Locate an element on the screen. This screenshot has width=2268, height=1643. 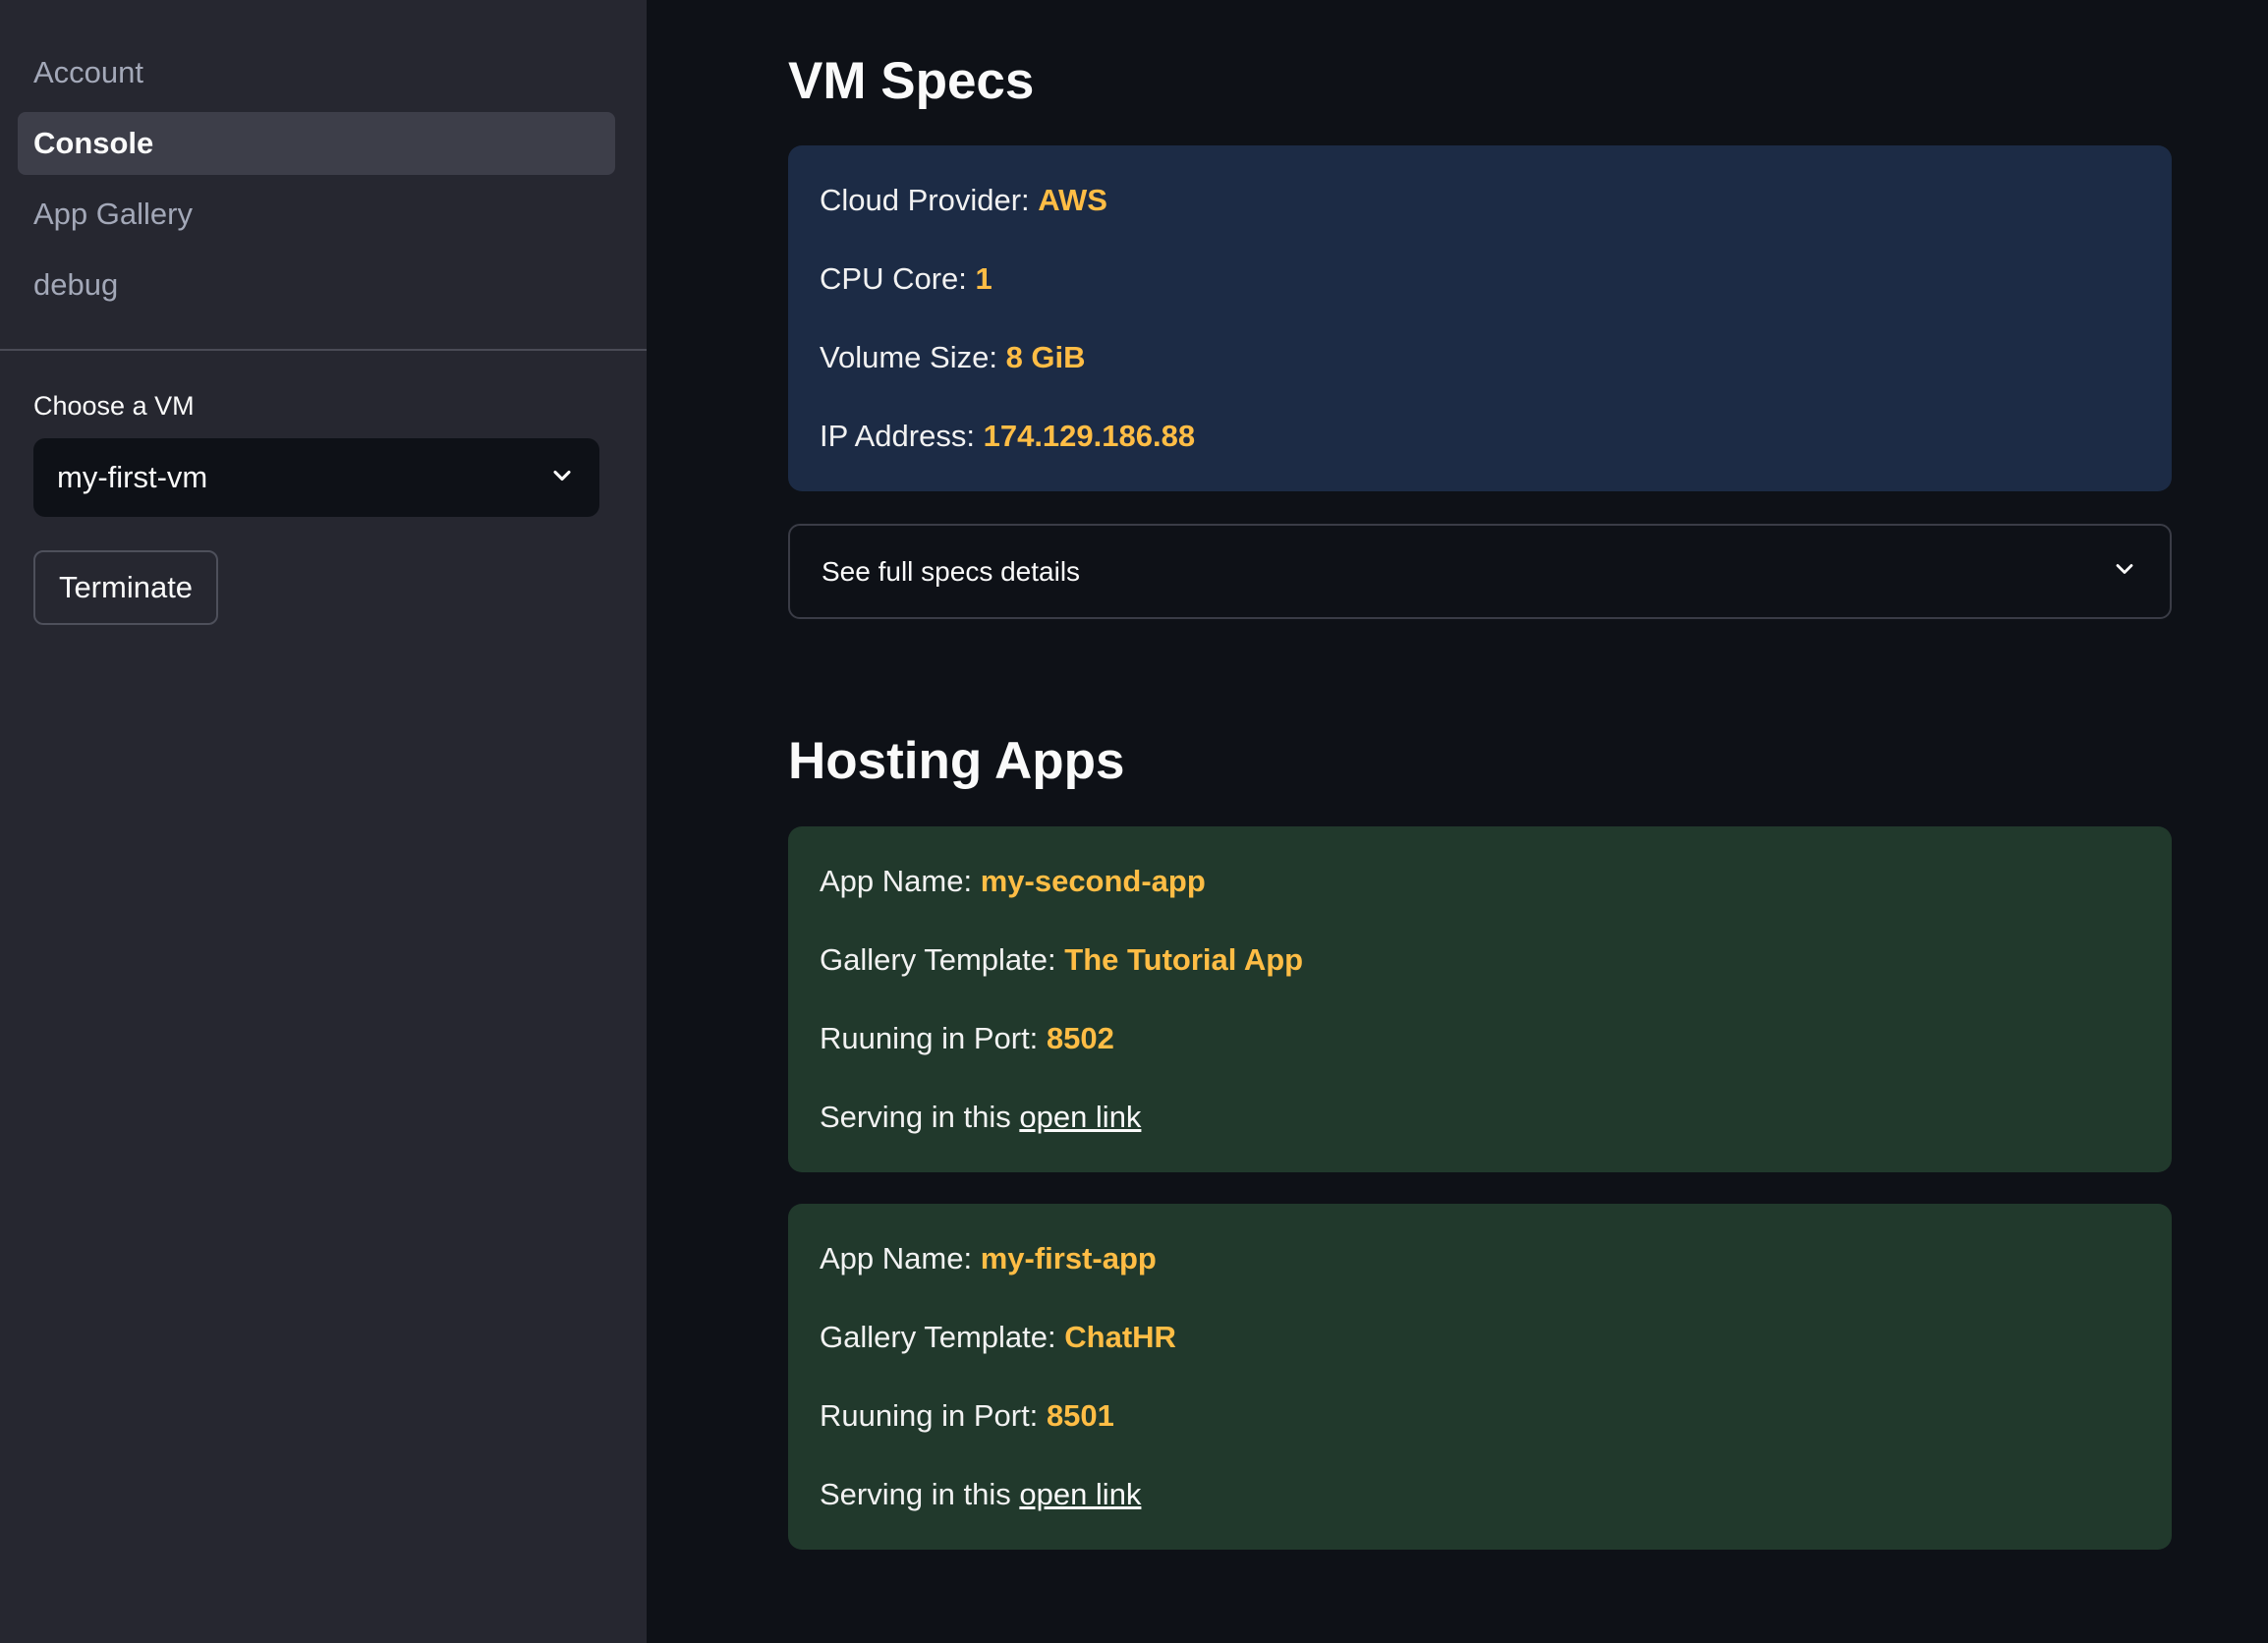
spec-row-volume-size: Volume Size: 8 GiB is located at coordinates (953, 357).